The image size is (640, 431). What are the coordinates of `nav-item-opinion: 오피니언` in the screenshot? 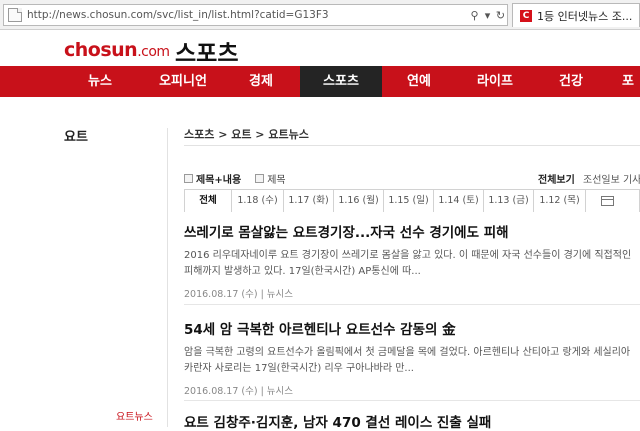 It's located at (183, 81).